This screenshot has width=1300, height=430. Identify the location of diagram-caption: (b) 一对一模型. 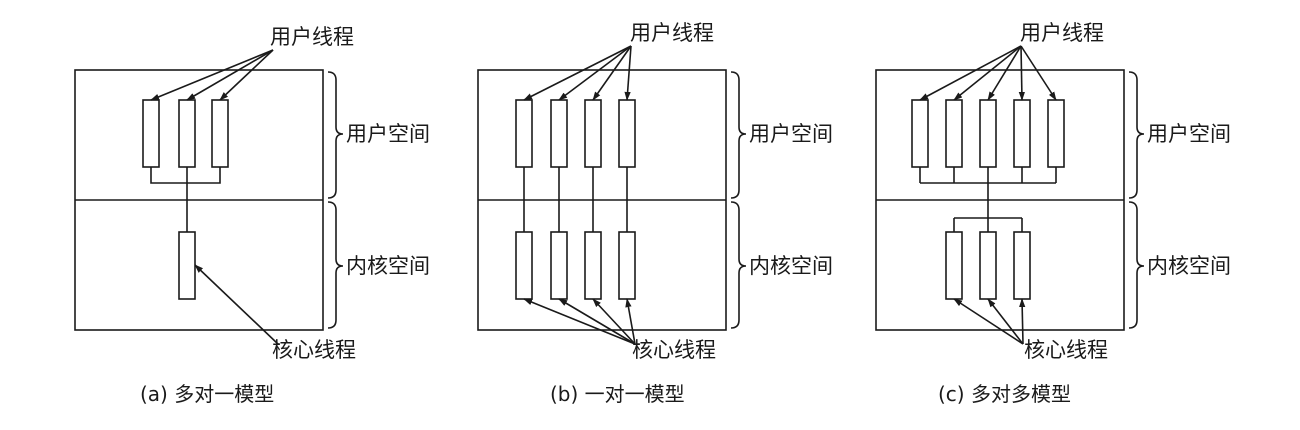
(617, 394).